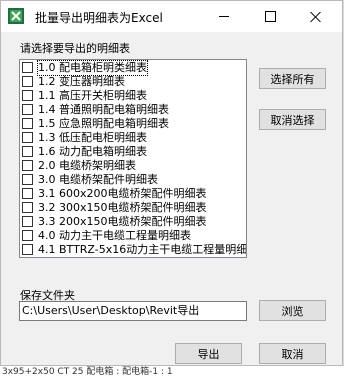 The height and width of the screenshot is (376, 351). Describe the element at coordinates (122, 207) in the screenshot. I see `list-item-label: 3.2 300x150电缆桥架配件明细表` at that location.